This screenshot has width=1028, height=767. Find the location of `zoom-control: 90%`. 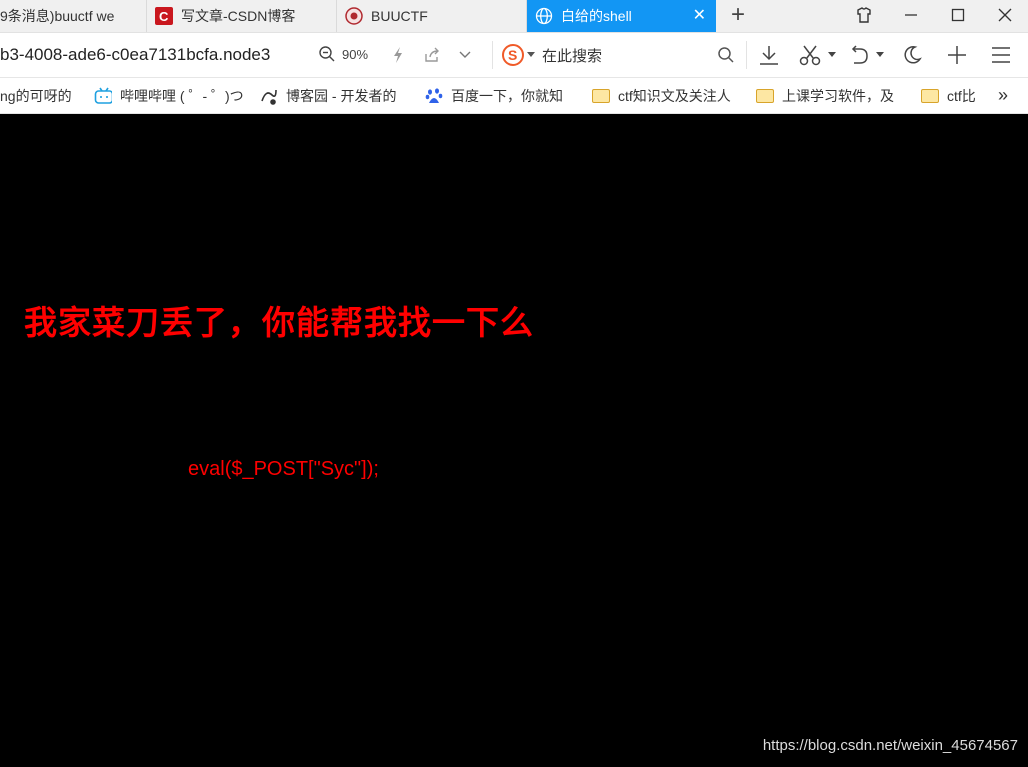

zoom-control: 90% is located at coordinates (343, 54).